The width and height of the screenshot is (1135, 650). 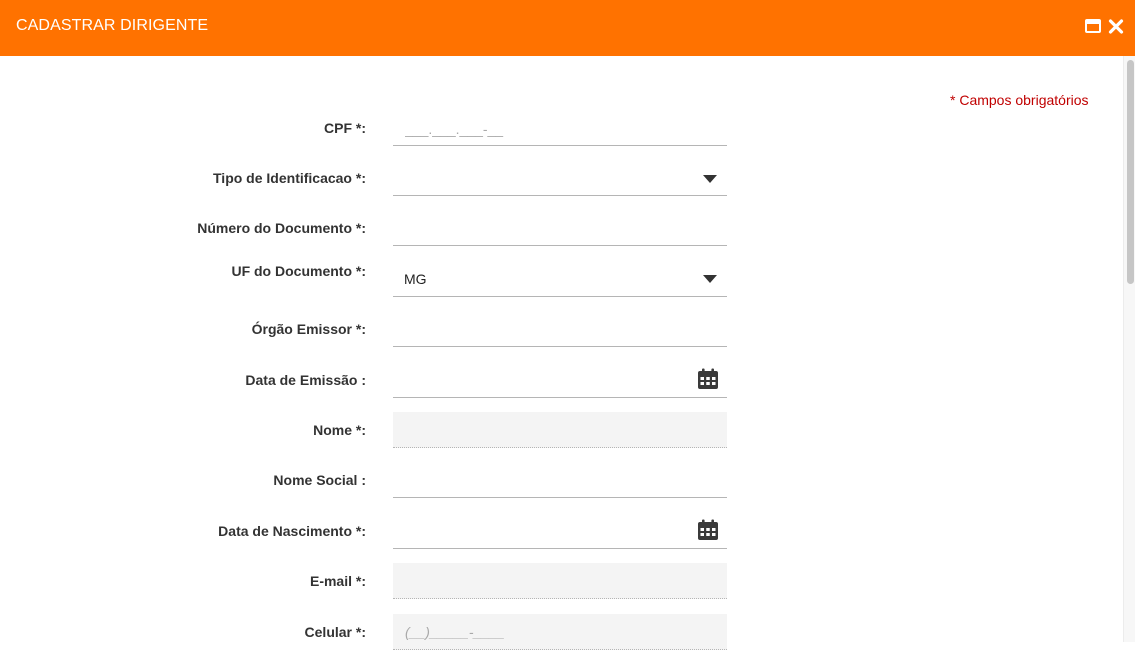 I want to click on cpf-label: CPF *:, so click(x=345, y=128).